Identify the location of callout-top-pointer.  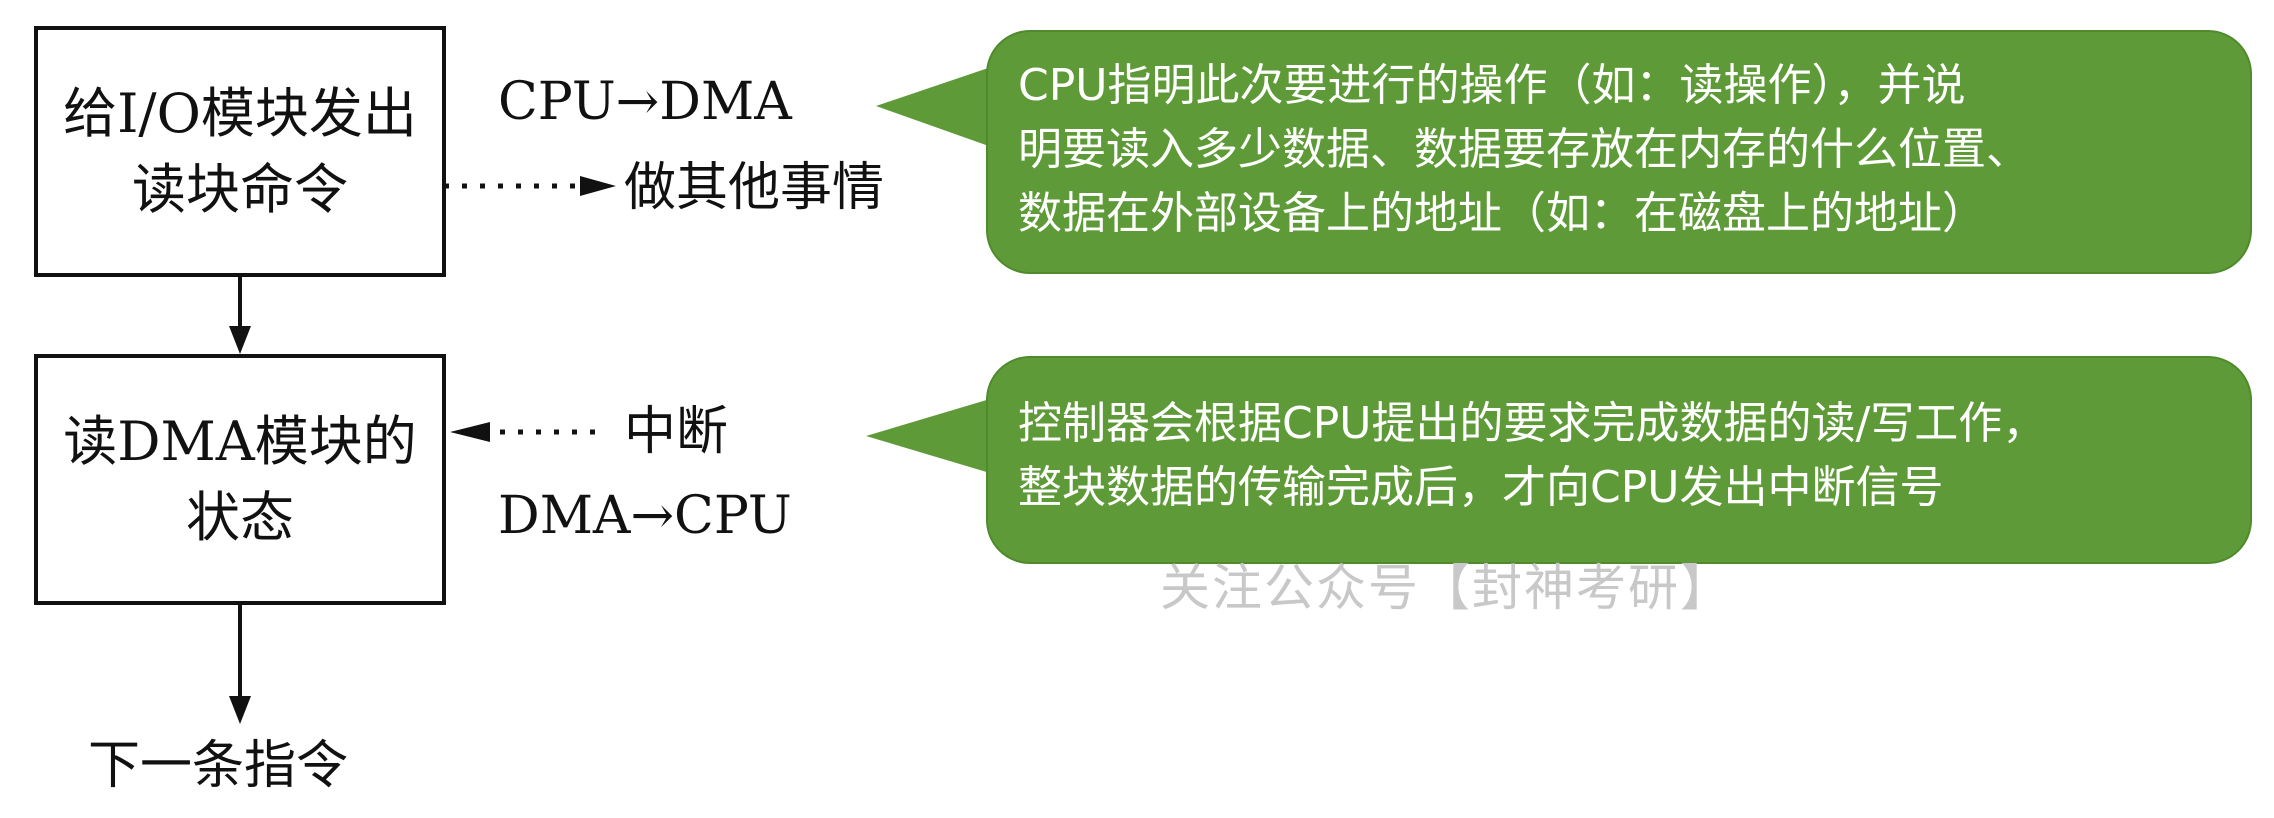
(938, 107).